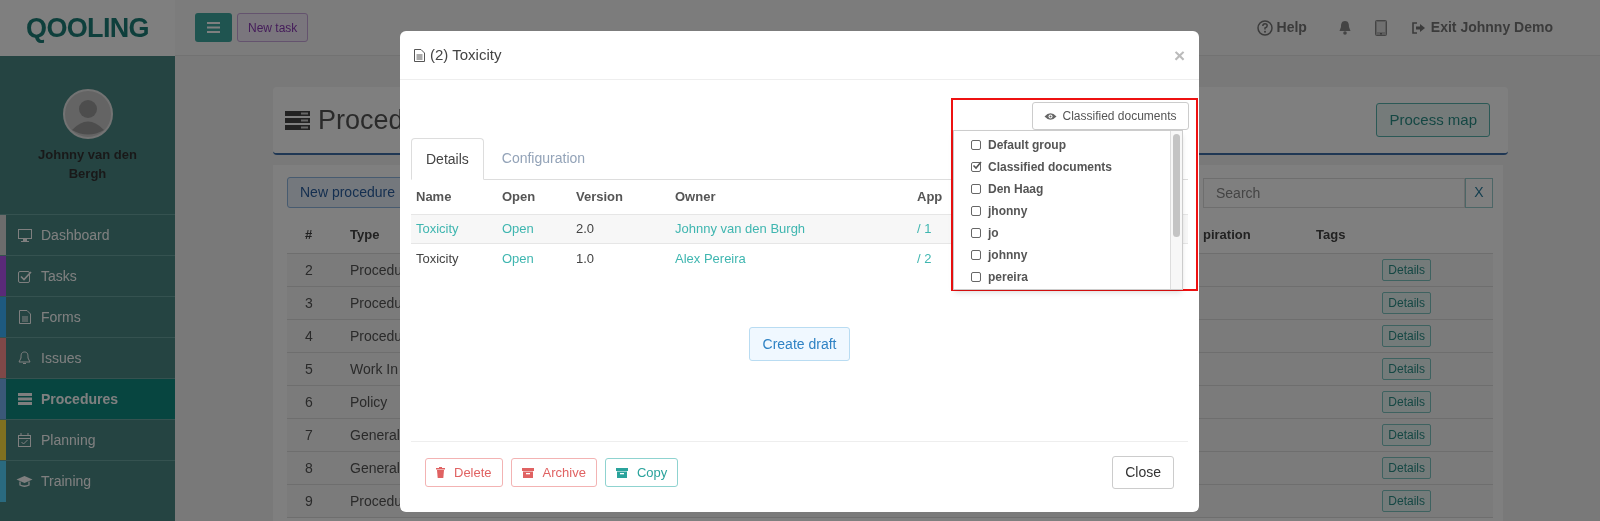  Describe the element at coordinates (24, 481) in the screenshot. I see `graduation-cap-icon` at that location.